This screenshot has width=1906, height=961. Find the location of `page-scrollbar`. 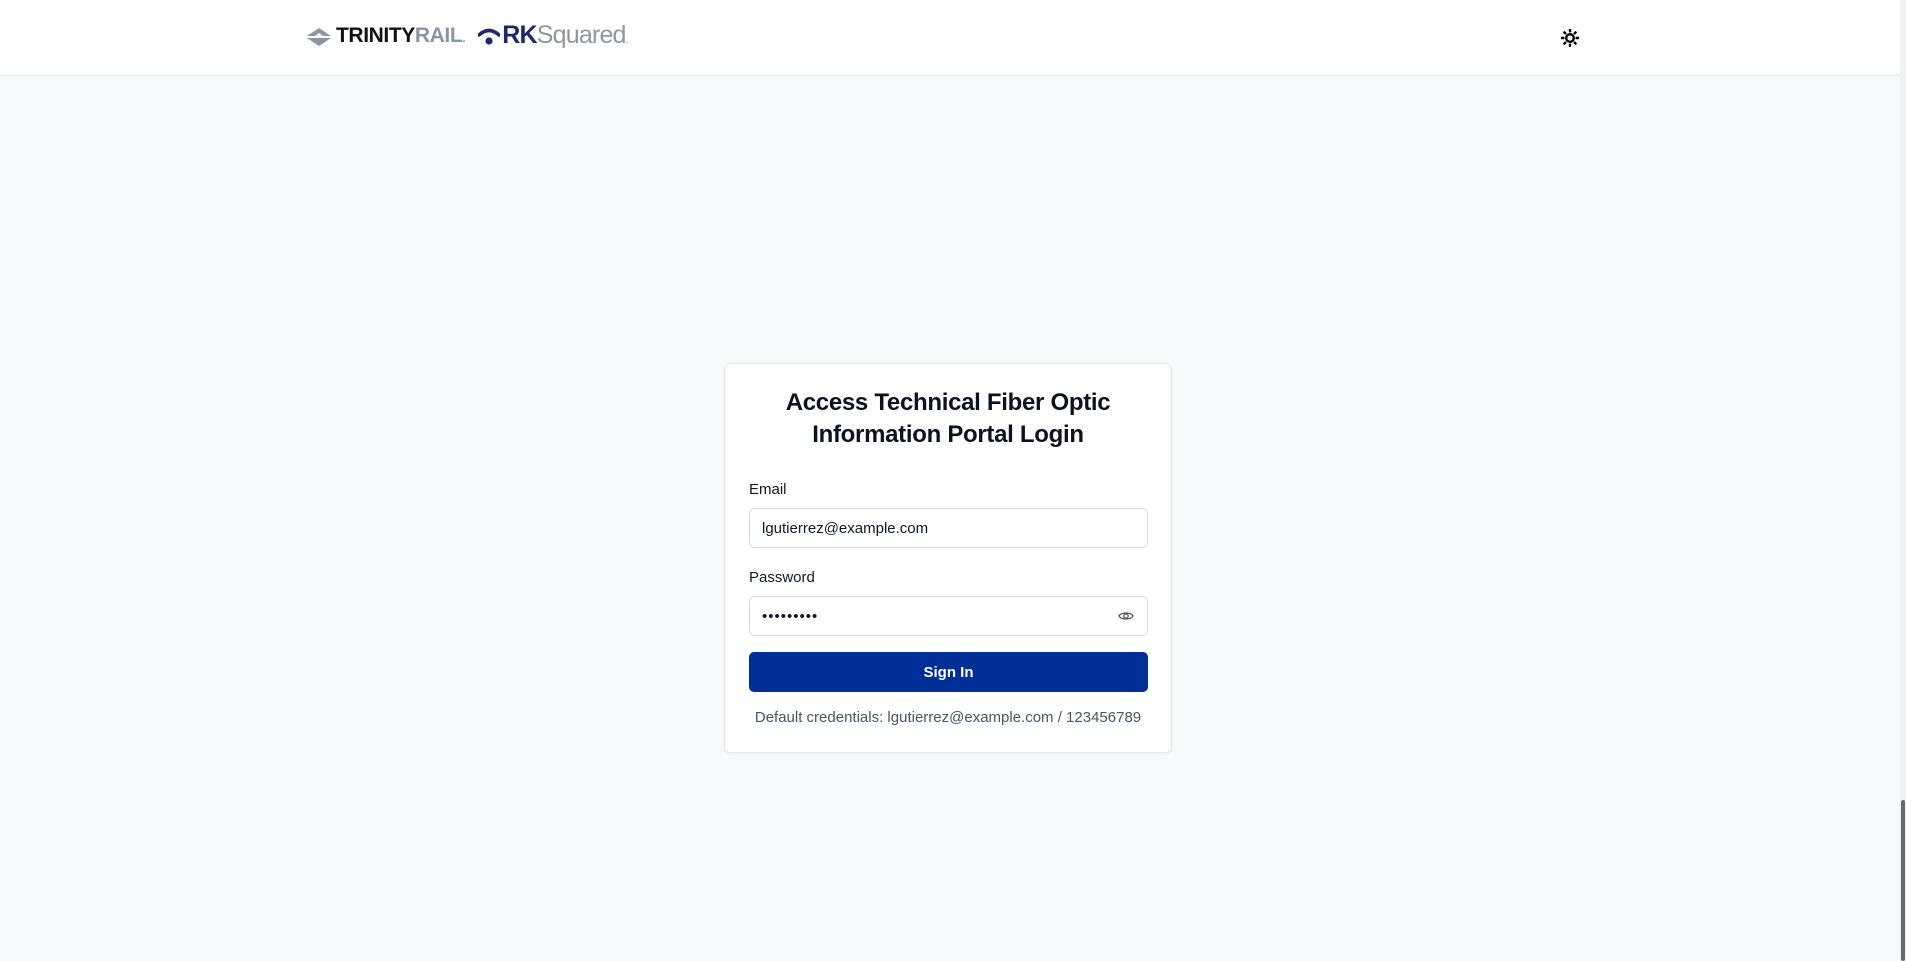

page-scrollbar is located at coordinates (1903, 480).